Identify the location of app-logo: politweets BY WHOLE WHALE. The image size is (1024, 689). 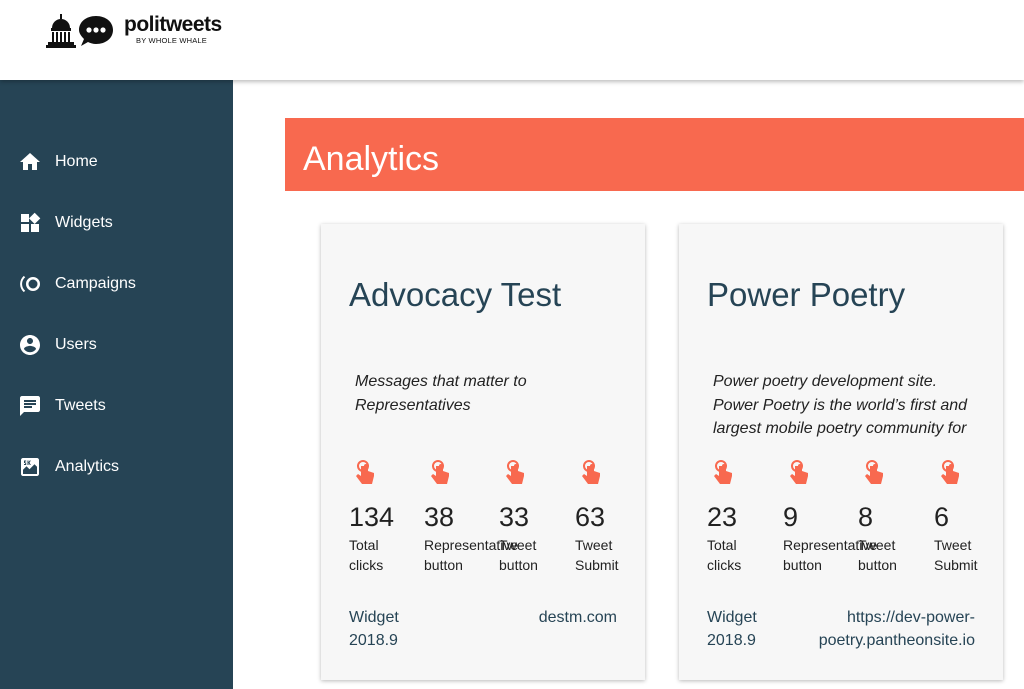
(134, 30).